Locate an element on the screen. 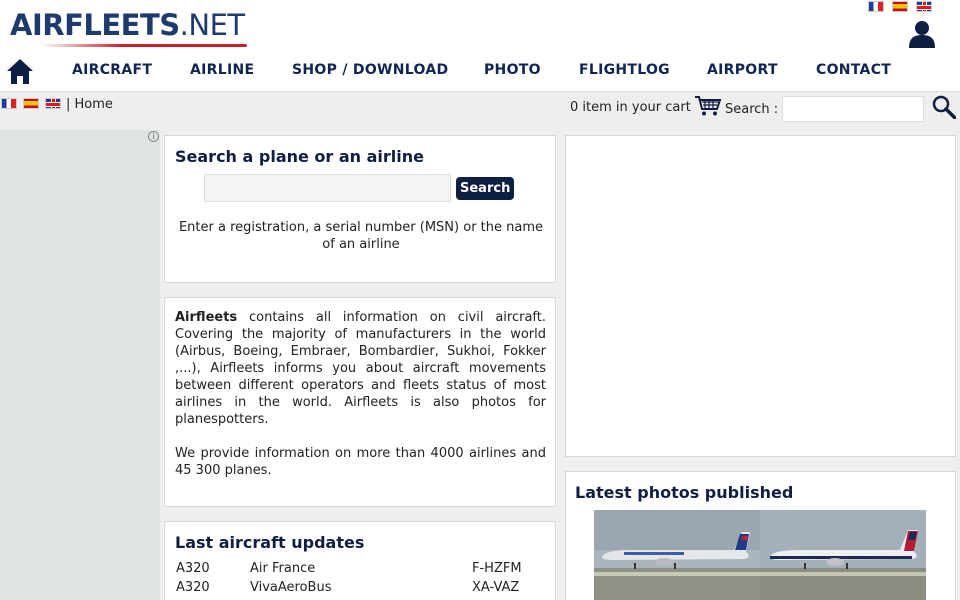  plane-search-input is located at coordinates (327, 188).